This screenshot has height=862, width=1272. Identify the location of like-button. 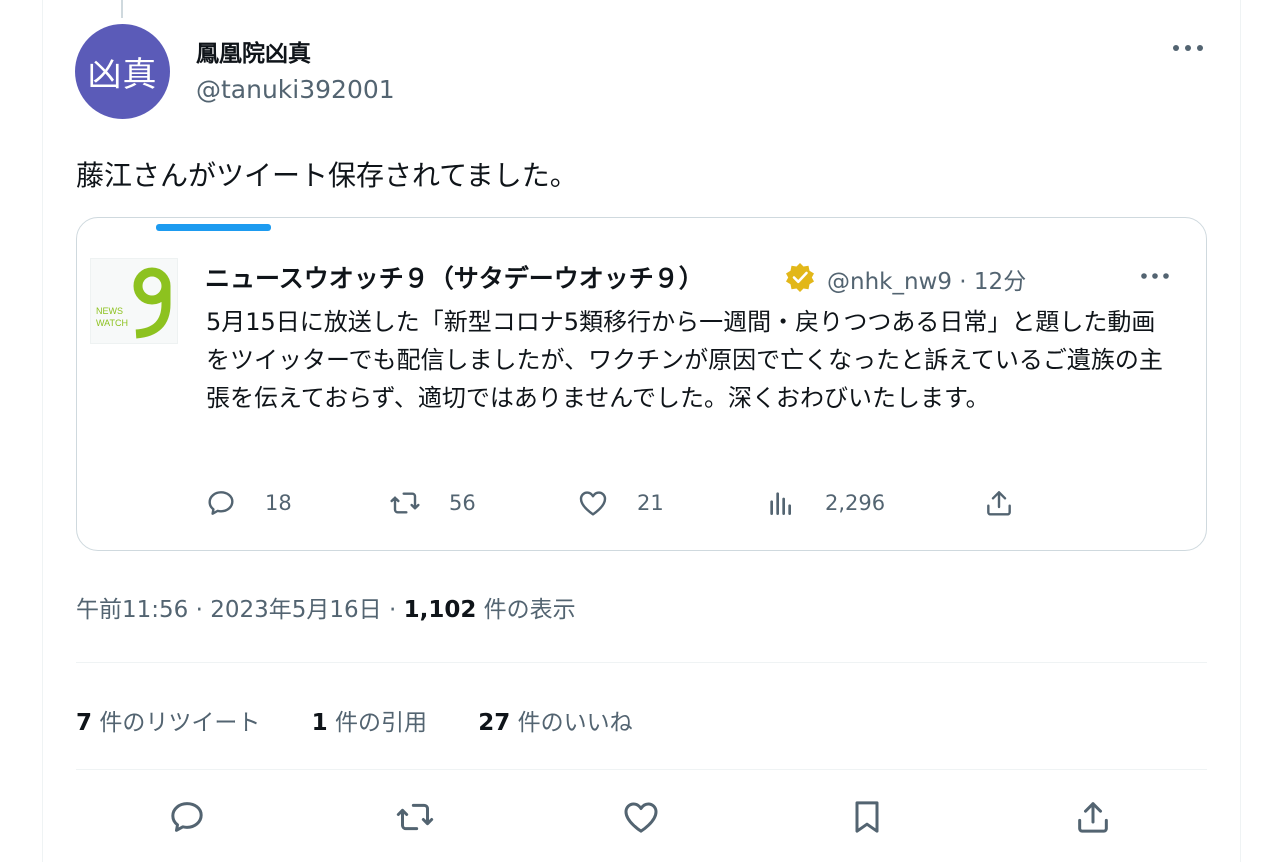
(641, 817).